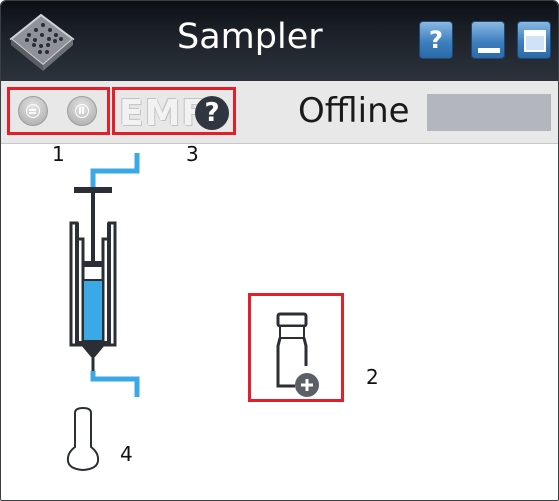 Image resolution: width=559 pixels, height=501 pixels. I want to click on vial-add-icon, so click(299, 353).